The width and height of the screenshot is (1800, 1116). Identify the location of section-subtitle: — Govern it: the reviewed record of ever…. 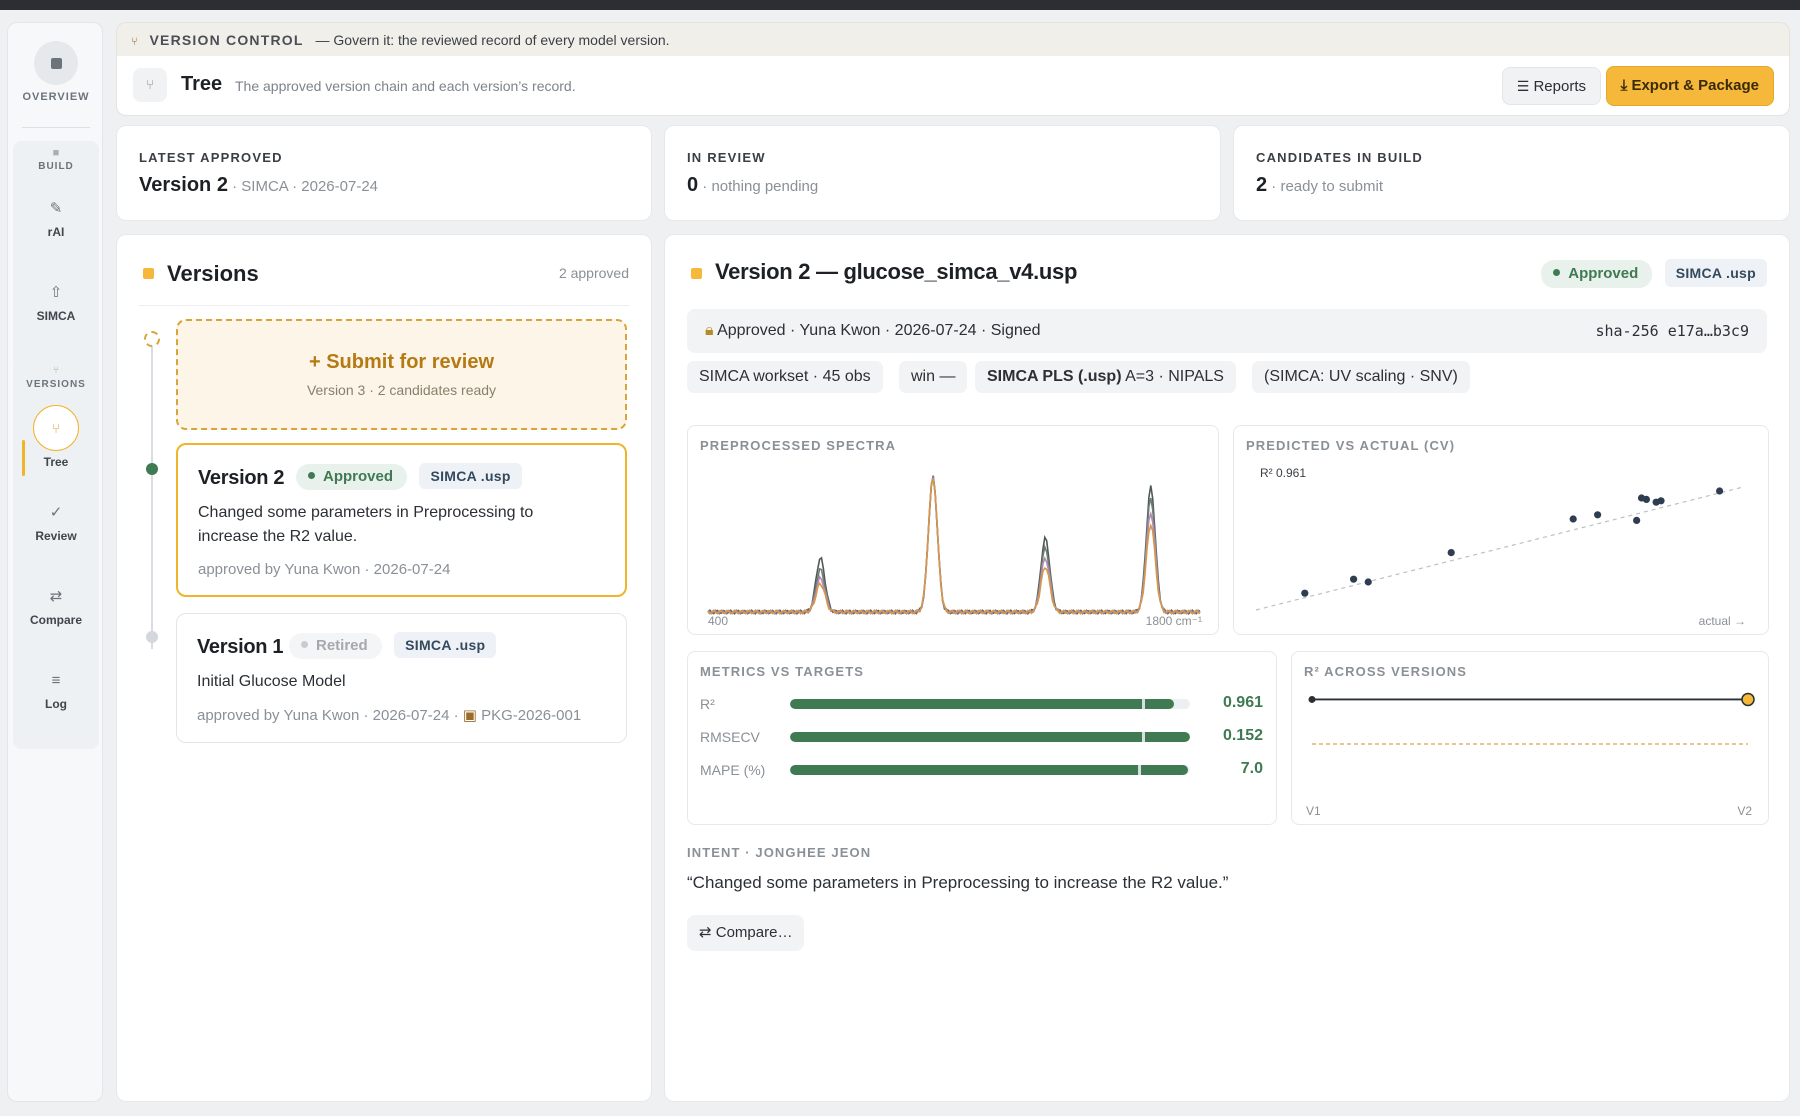
(492, 40).